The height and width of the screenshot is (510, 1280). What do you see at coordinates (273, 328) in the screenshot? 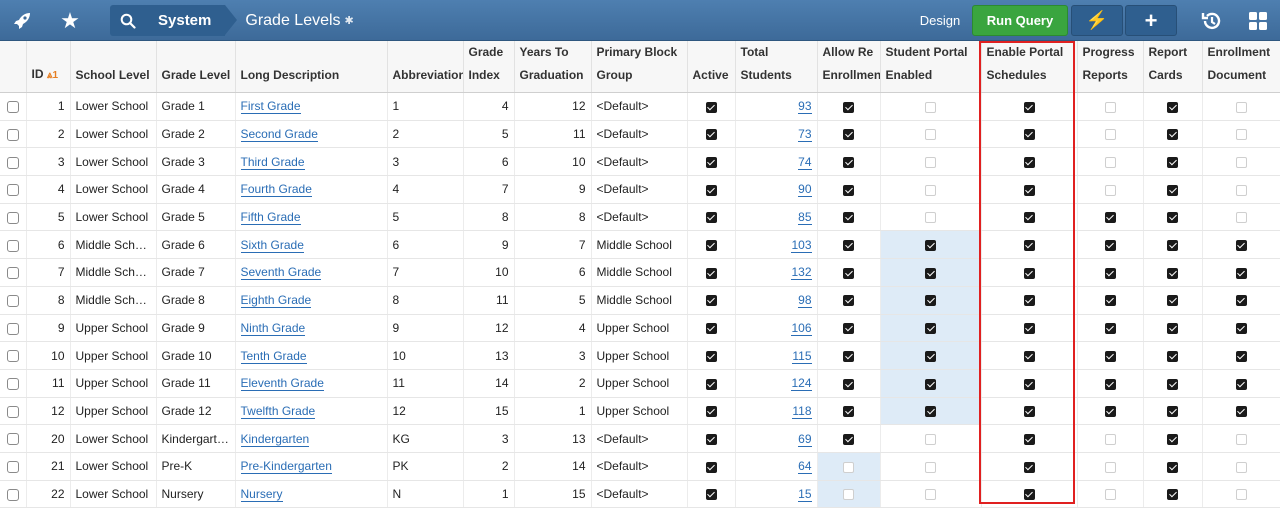
I see `long-description-link: Ninth Grade` at bounding box center [273, 328].